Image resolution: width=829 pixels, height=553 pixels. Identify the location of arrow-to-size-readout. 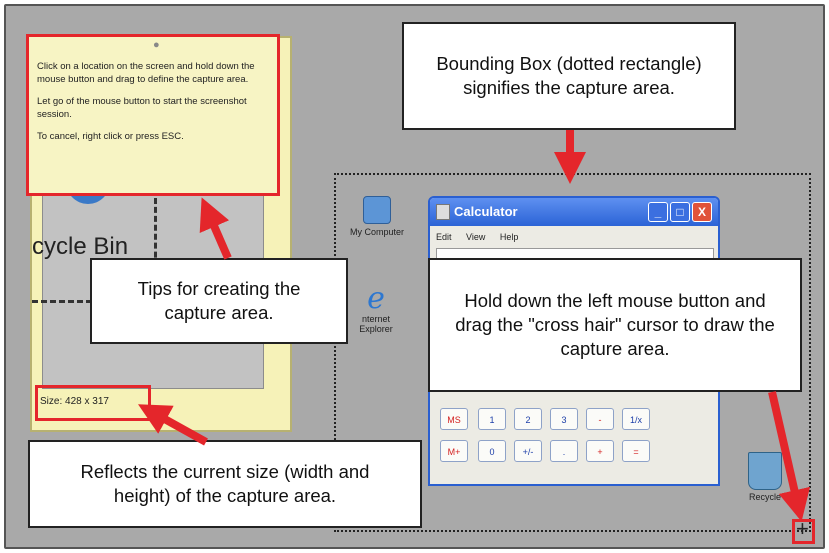
(173, 425).